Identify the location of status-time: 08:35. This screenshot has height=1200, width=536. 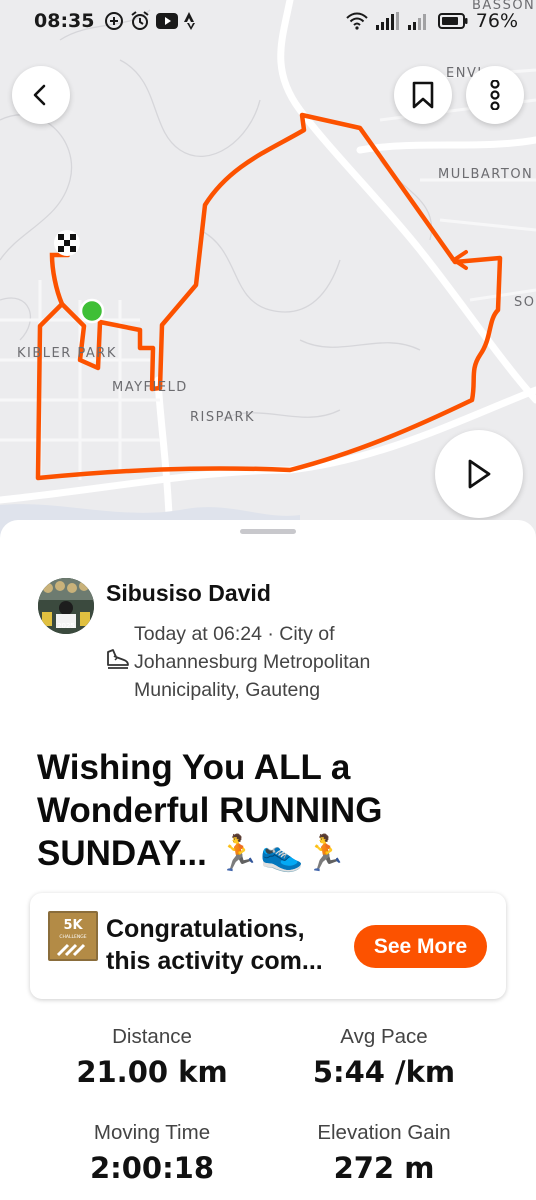
(64, 21).